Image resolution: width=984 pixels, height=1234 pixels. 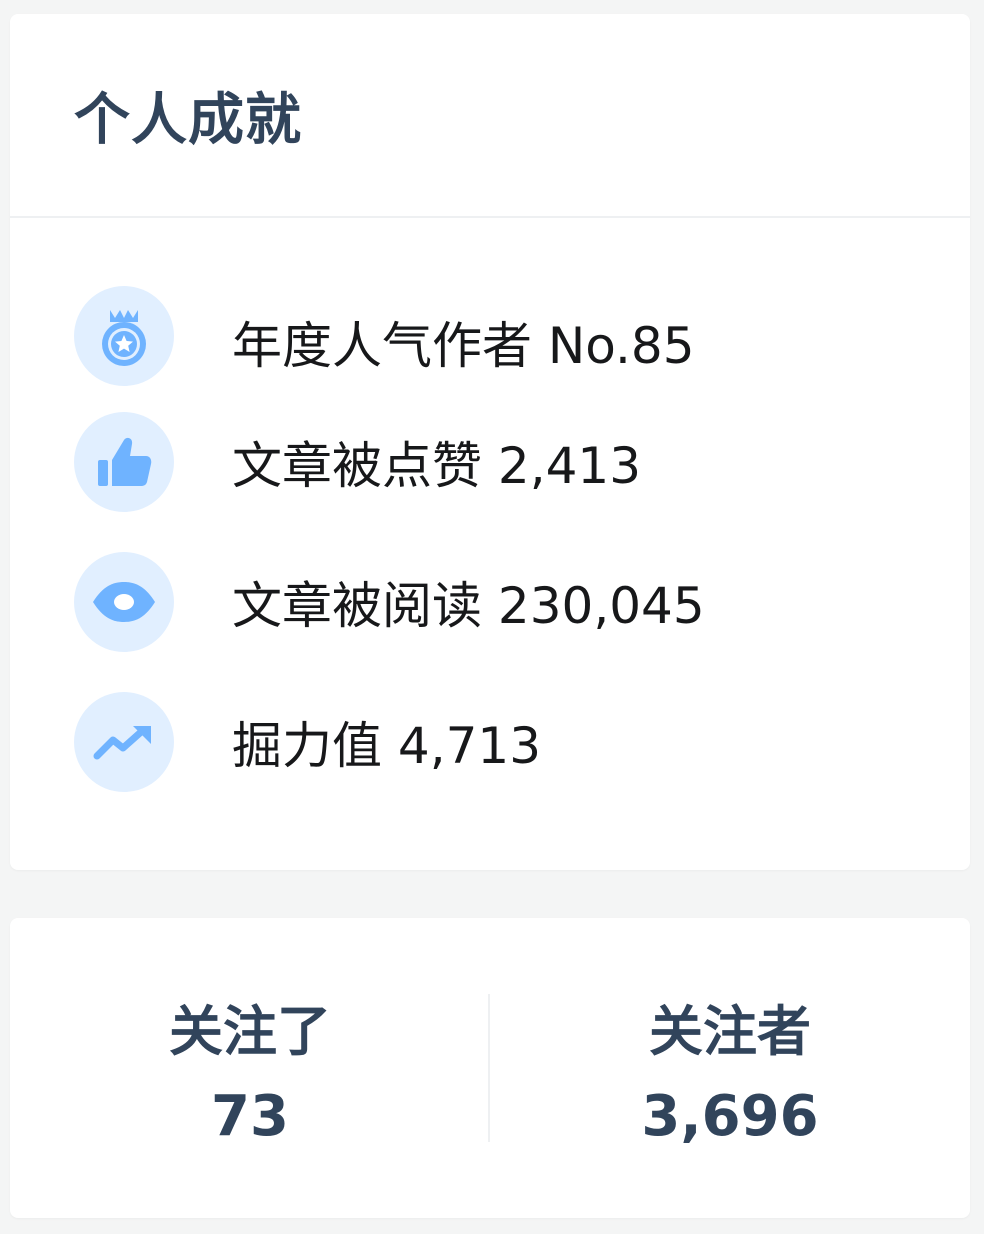 I want to click on achievement-power: 掘力值 4,713, so click(x=490, y=742).